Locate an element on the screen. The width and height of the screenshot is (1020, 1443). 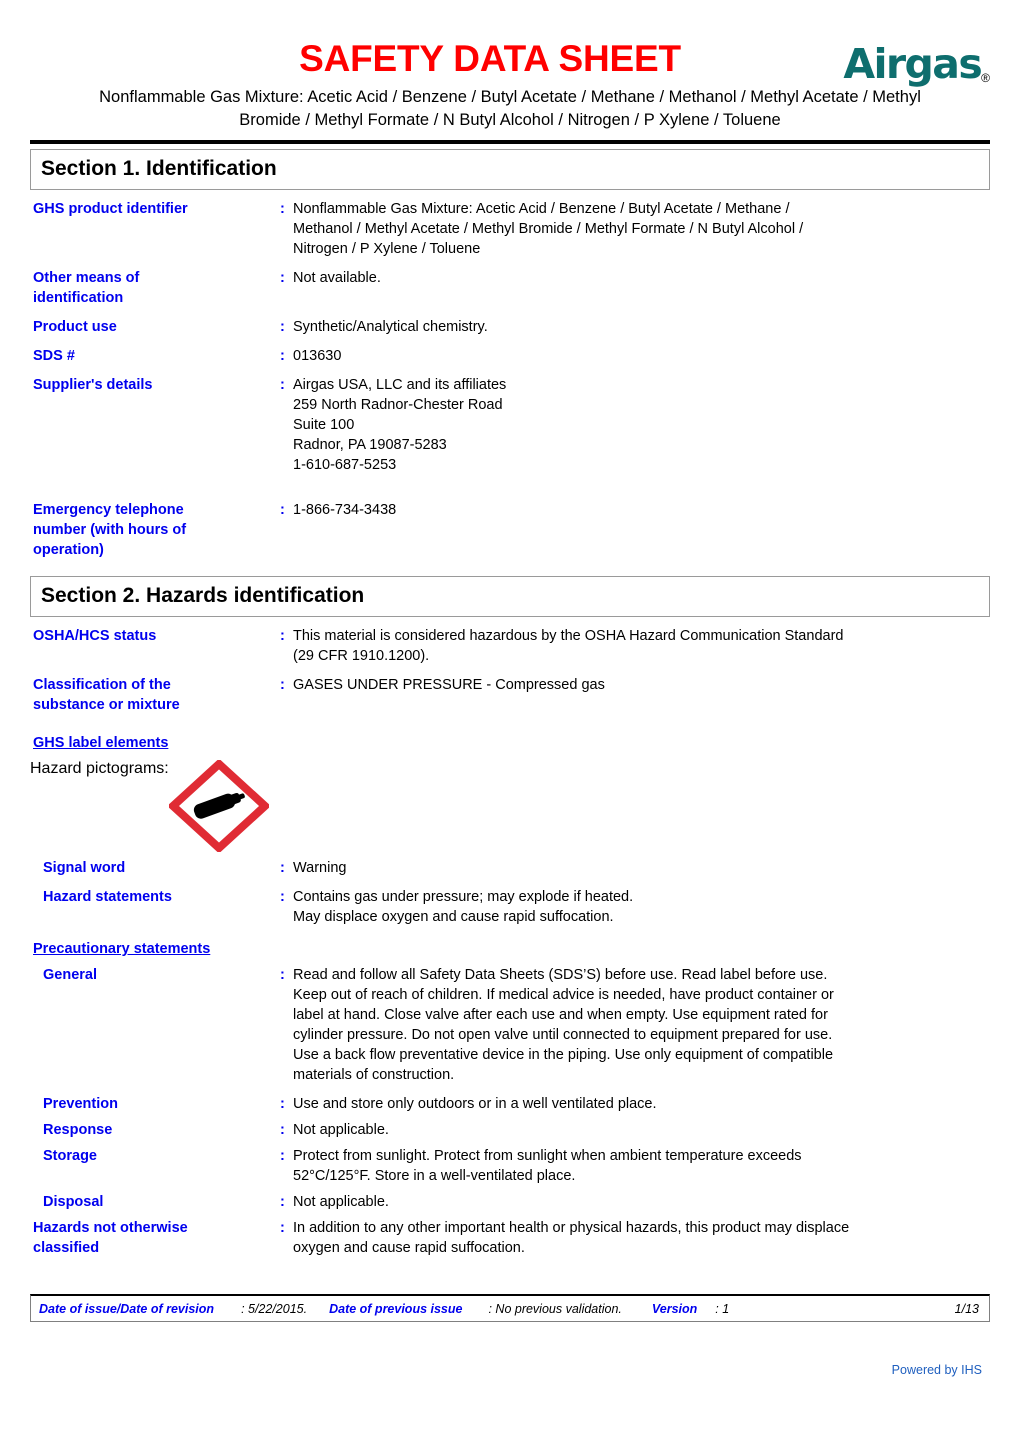
footer-version-value: : 1 is located at coordinates (722, 1308).